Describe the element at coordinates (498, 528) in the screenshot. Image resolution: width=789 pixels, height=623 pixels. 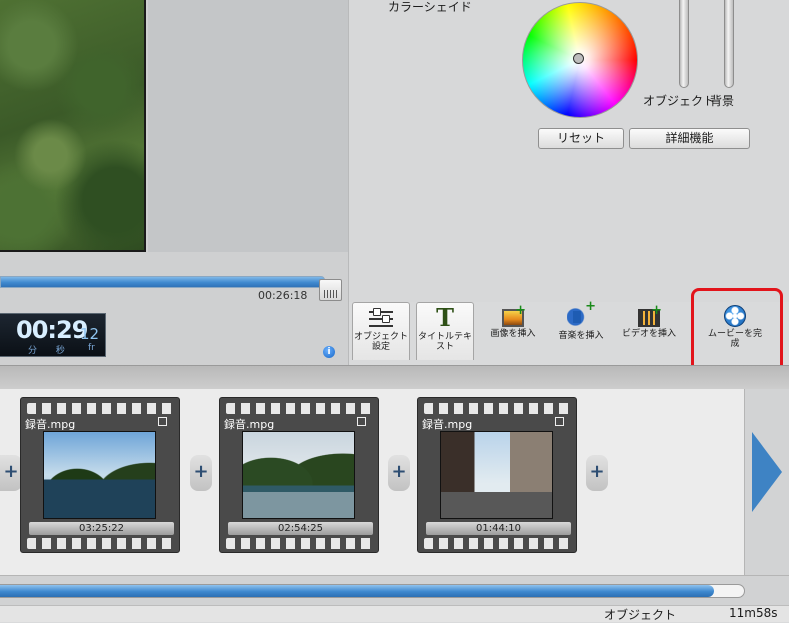
I see `clip-duration: 01:44:10` at that location.